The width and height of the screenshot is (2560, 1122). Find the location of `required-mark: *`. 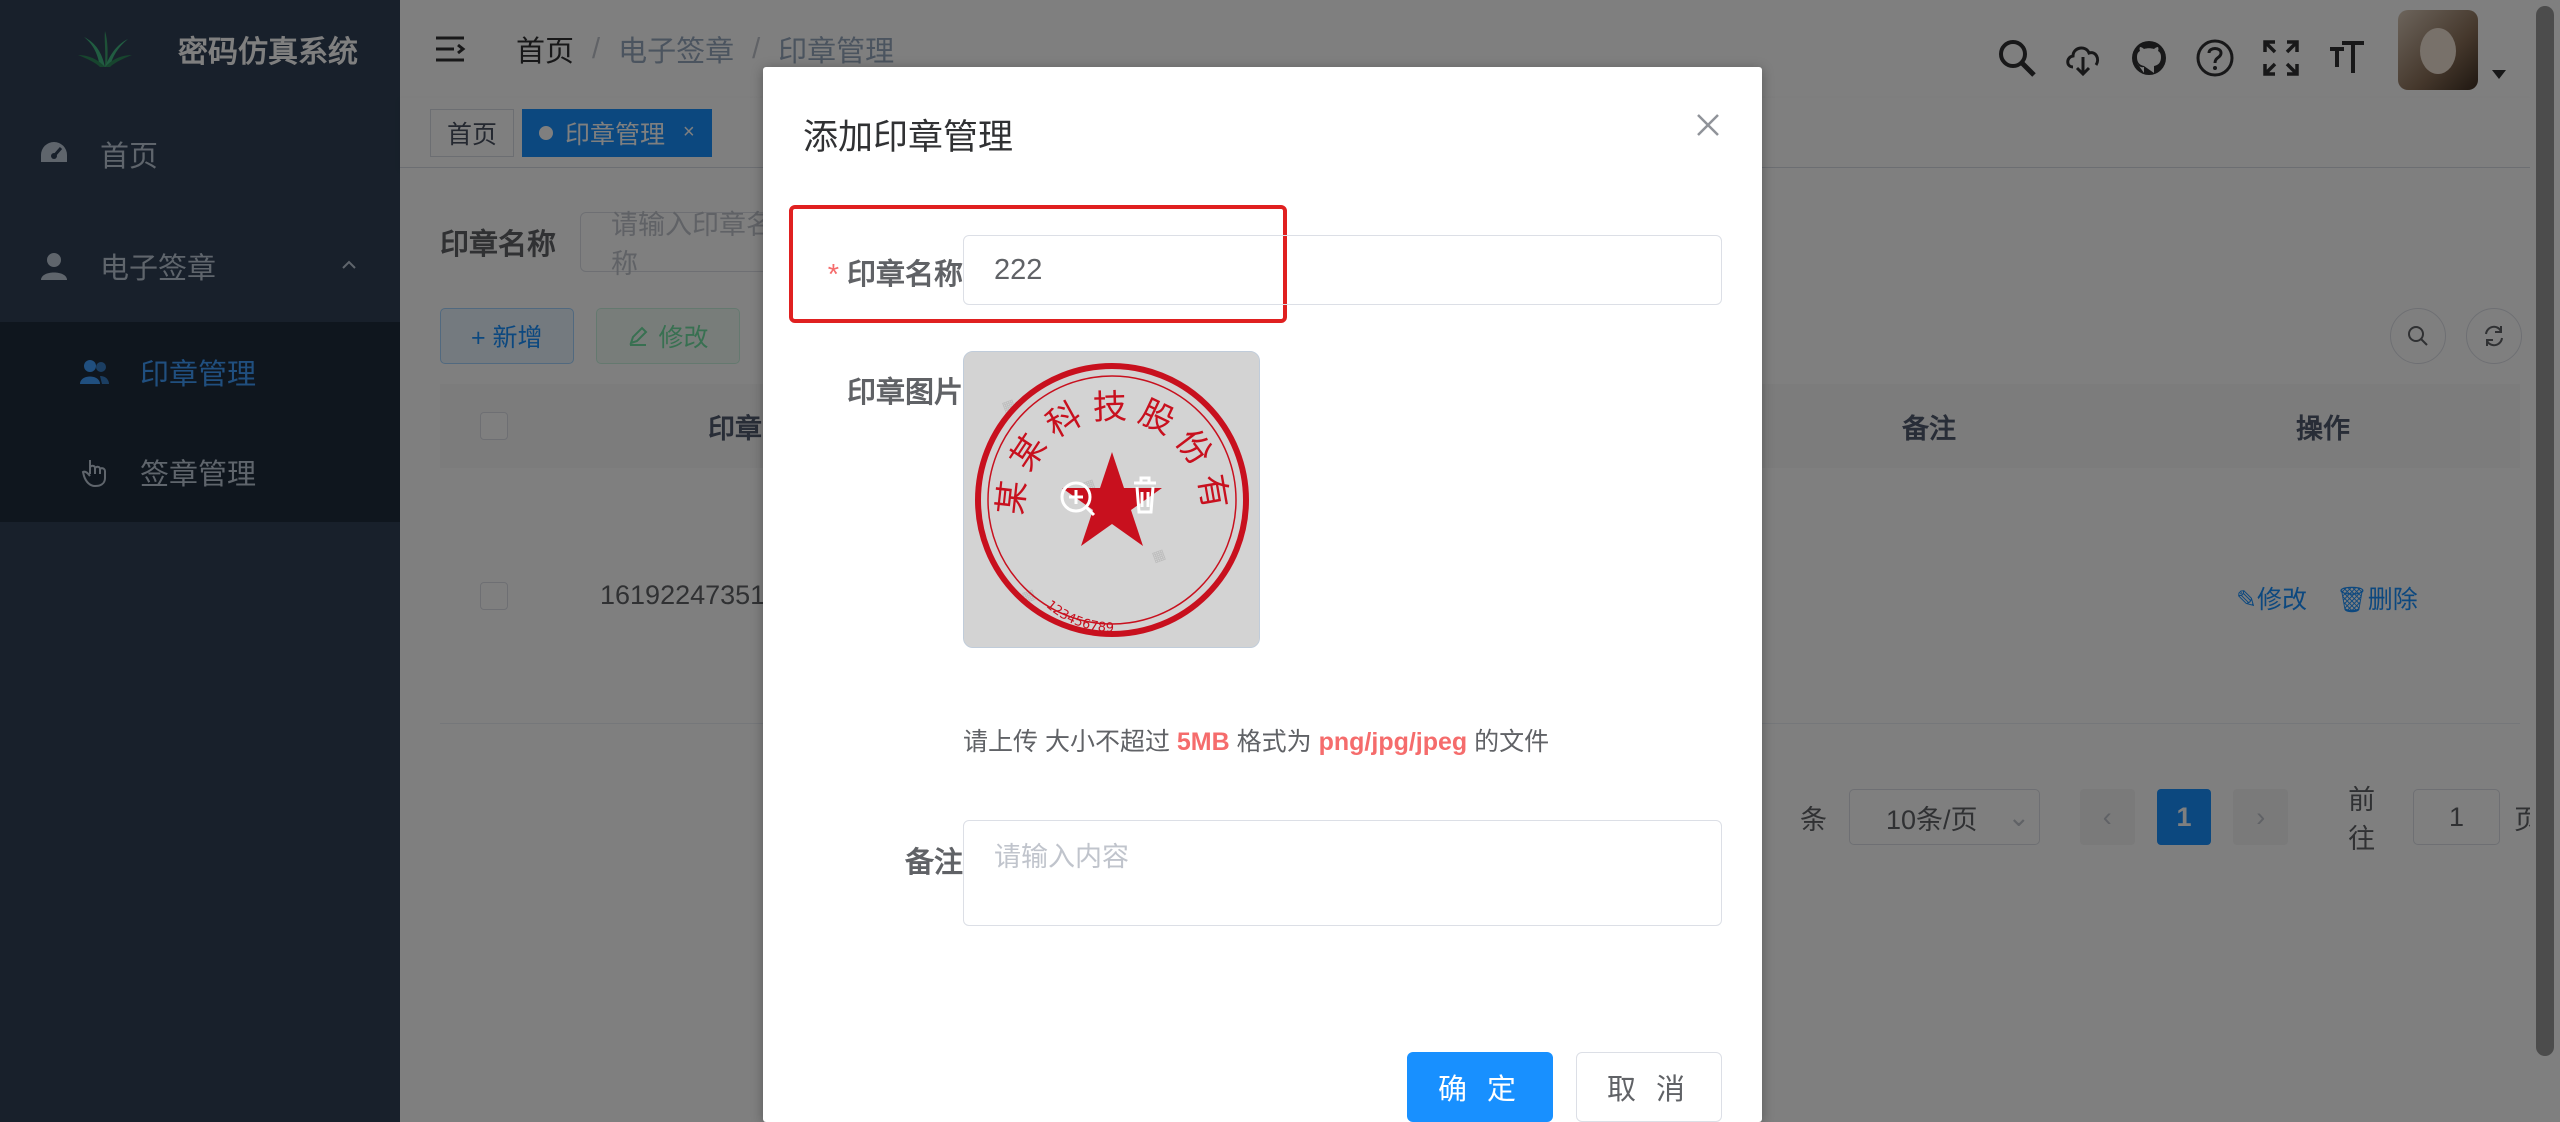

required-mark: * is located at coordinates (833, 275).